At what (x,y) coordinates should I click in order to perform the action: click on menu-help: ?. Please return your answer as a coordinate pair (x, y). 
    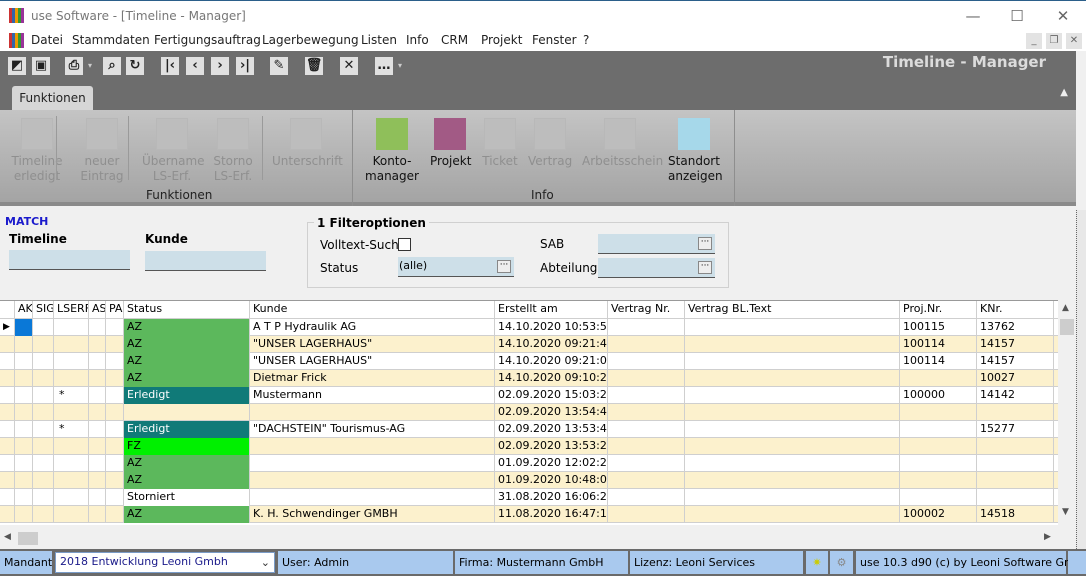
    Looking at the image, I should click on (586, 40).